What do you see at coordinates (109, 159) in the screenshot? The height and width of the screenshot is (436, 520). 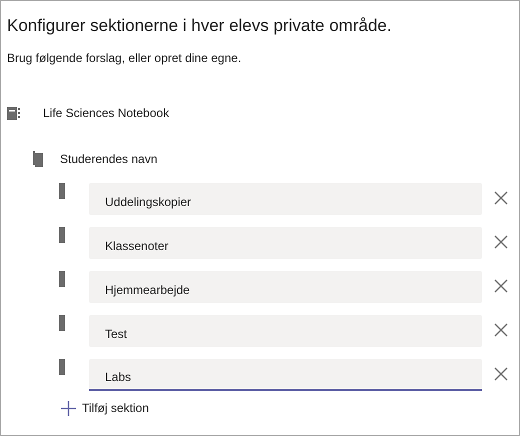 I see `section-group-label: Studerendes navn` at bounding box center [109, 159].